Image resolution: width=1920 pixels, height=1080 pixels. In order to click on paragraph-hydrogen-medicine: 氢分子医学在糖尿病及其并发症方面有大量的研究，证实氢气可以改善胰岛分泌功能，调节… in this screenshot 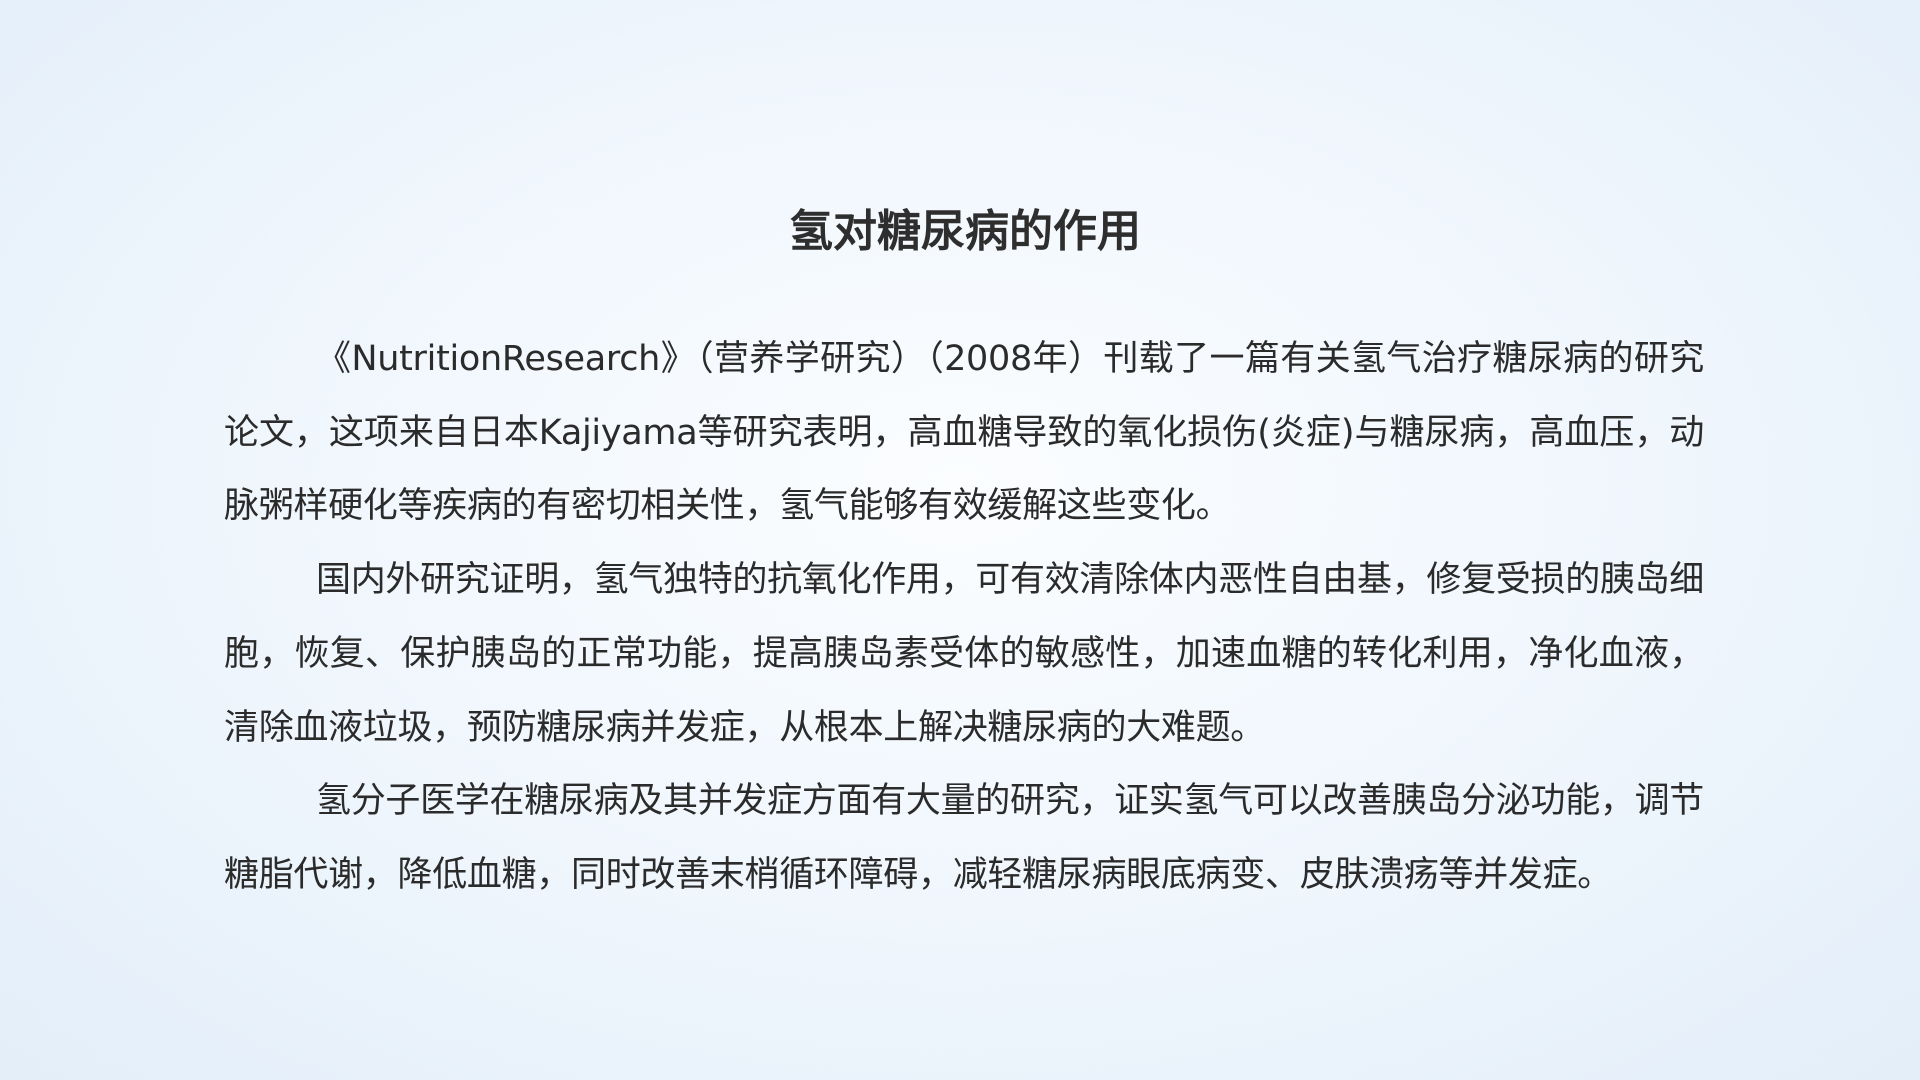, I will do `click(964, 838)`.